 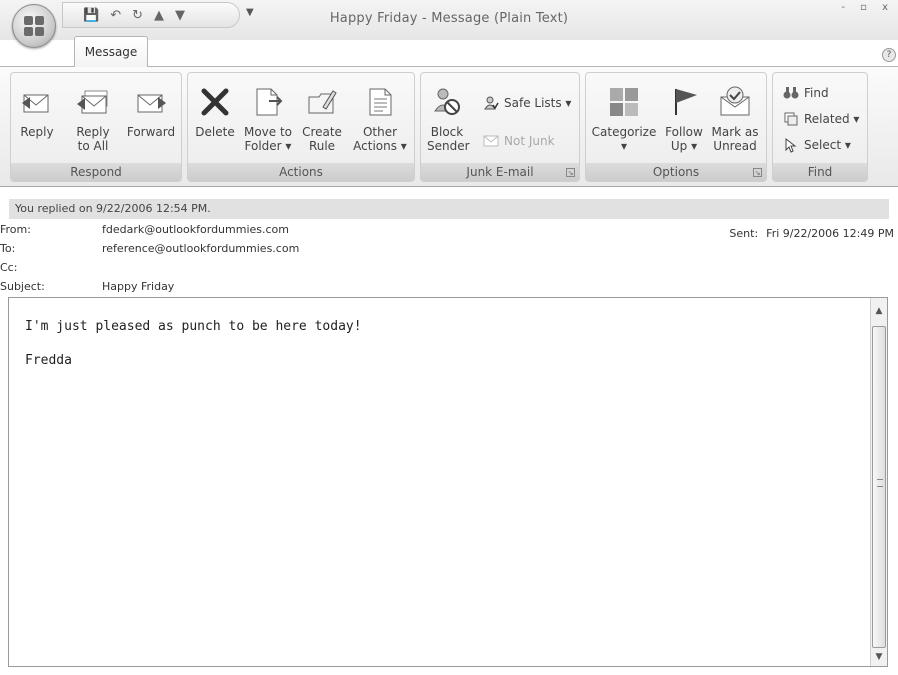 I want to click on office-button, so click(x=34, y=26).